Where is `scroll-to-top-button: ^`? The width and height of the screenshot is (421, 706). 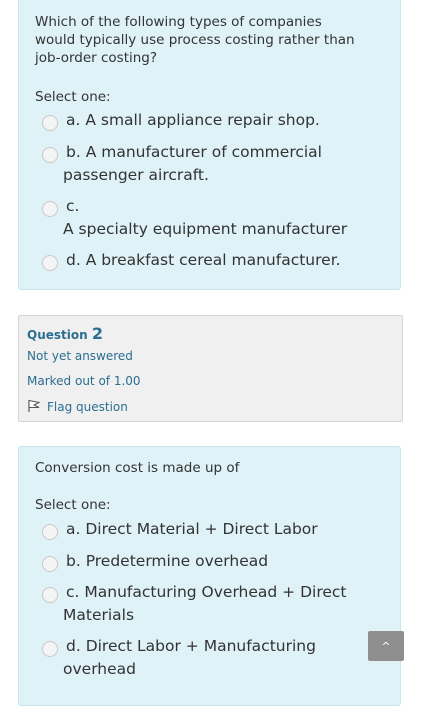 scroll-to-top-button: ^ is located at coordinates (386, 646).